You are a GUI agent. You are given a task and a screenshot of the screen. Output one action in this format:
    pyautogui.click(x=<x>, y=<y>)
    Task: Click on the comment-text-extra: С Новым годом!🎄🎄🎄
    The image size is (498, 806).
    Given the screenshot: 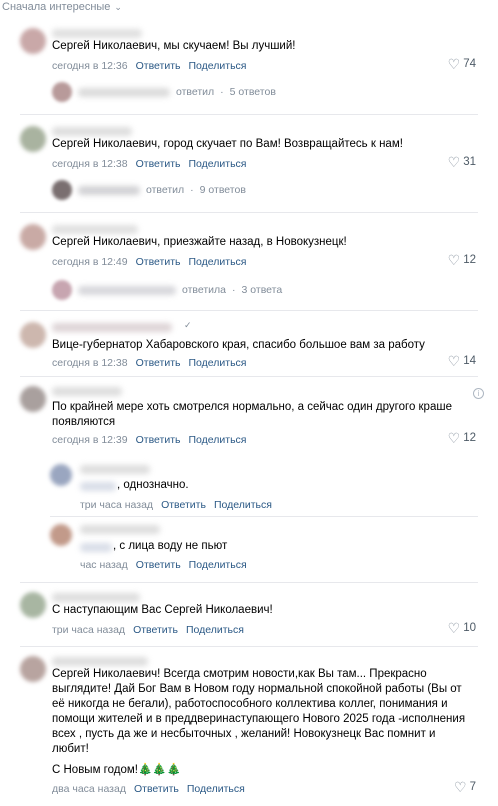 What is the action you would take?
    pyautogui.click(x=116, y=770)
    